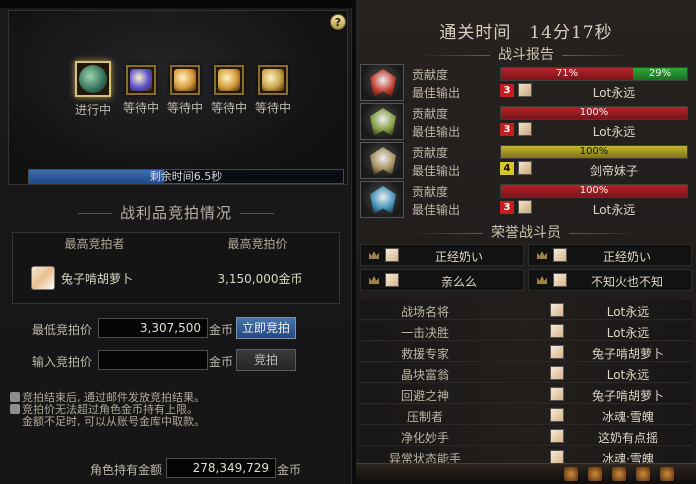  I want to click on contribution-bar: 71% 29%, so click(594, 74).